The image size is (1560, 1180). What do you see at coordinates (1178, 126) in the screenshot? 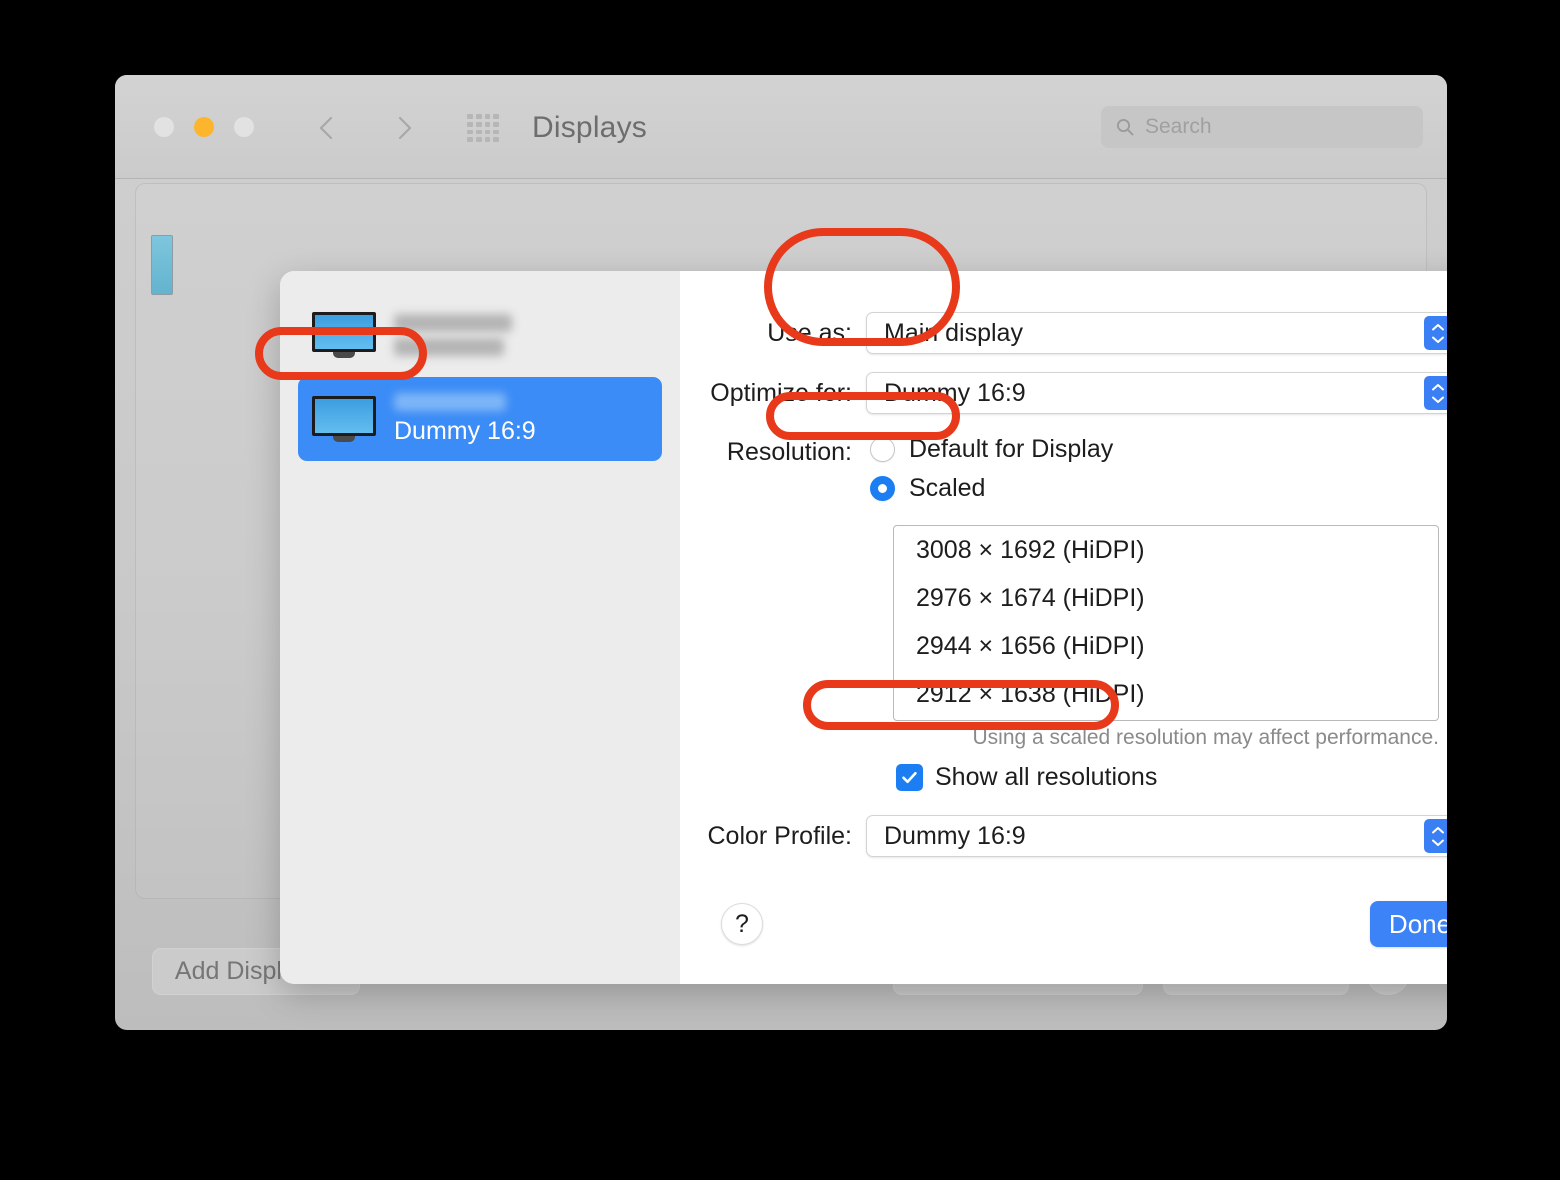
I see `search-placeholder: Search` at bounding box center [1178, 126].